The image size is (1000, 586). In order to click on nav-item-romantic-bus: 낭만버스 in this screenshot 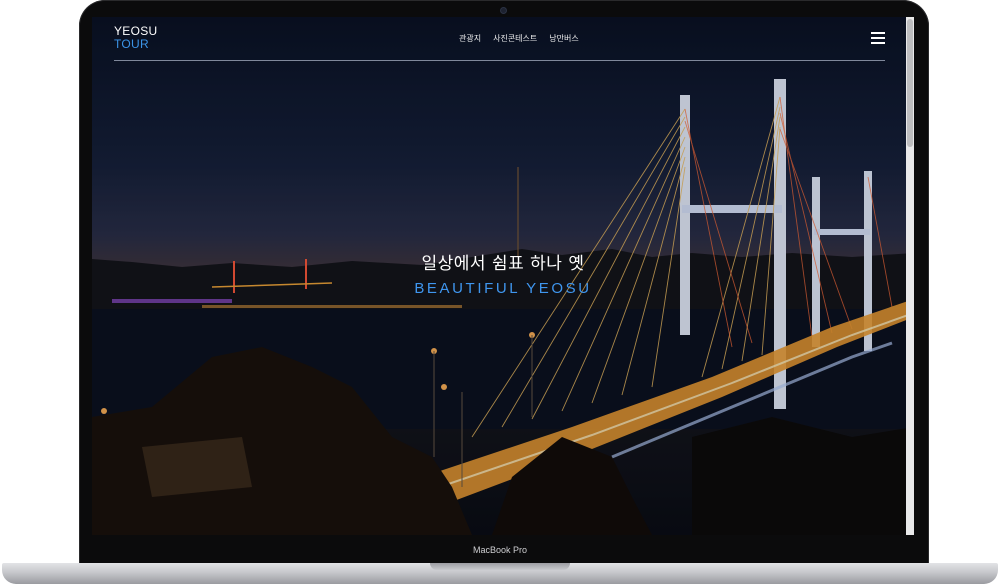, I will do `click(563, 38)`.